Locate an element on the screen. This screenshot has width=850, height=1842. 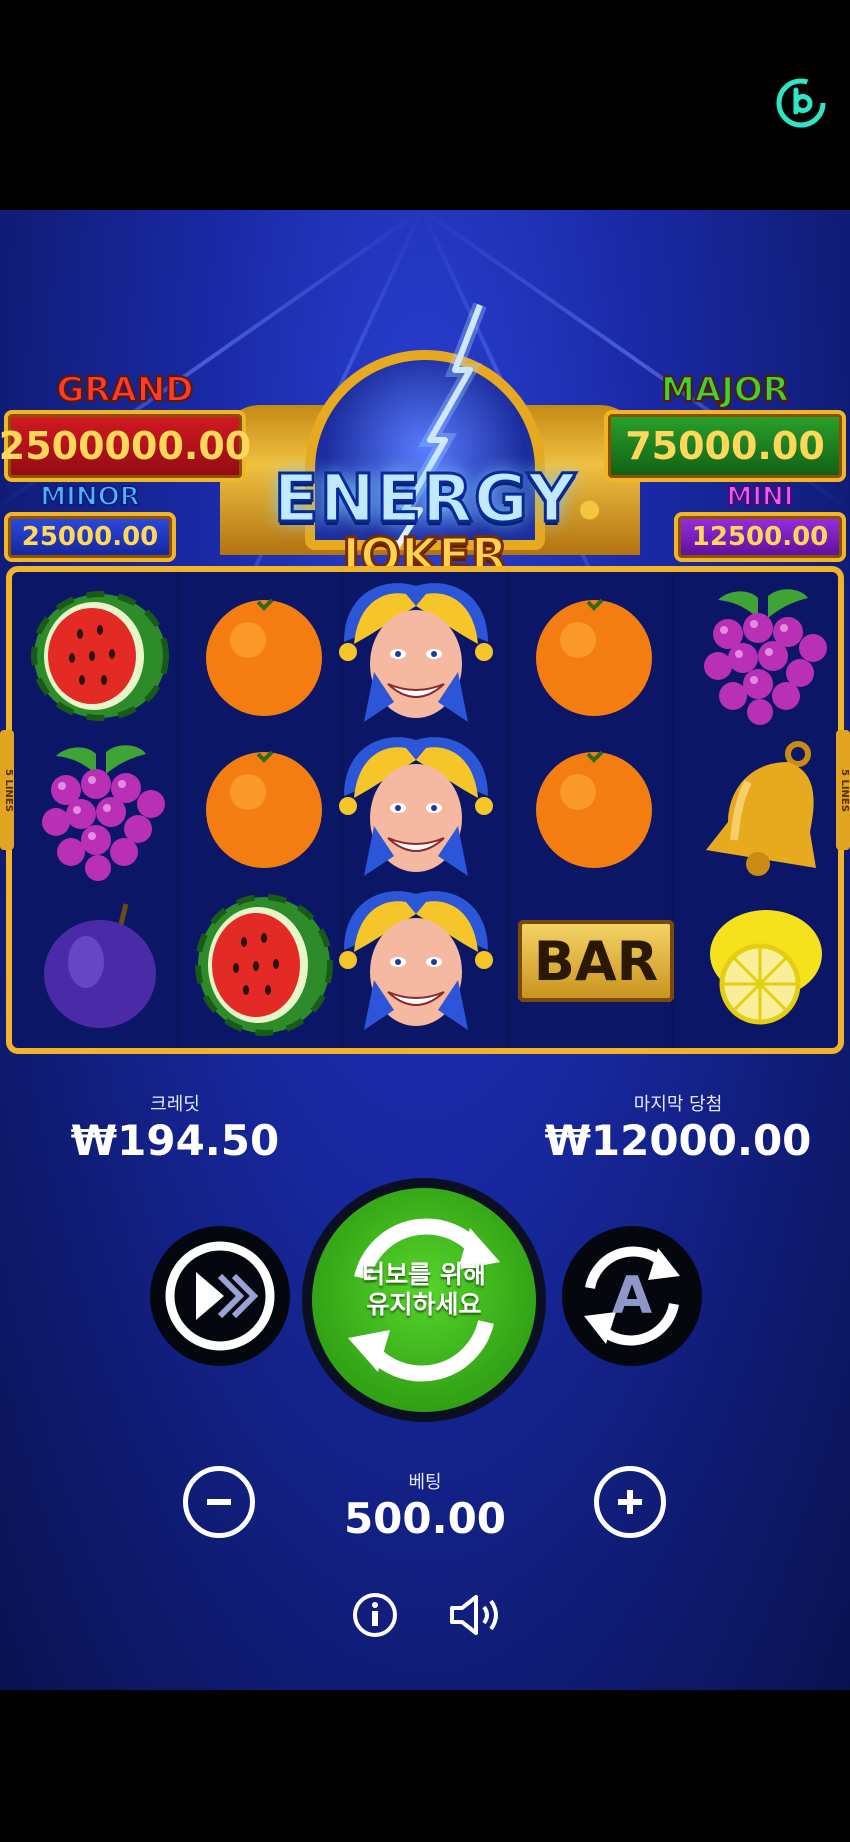
spin-button-text: 터보를 위해 유지하세요 is located at coordinates (424, 1290).